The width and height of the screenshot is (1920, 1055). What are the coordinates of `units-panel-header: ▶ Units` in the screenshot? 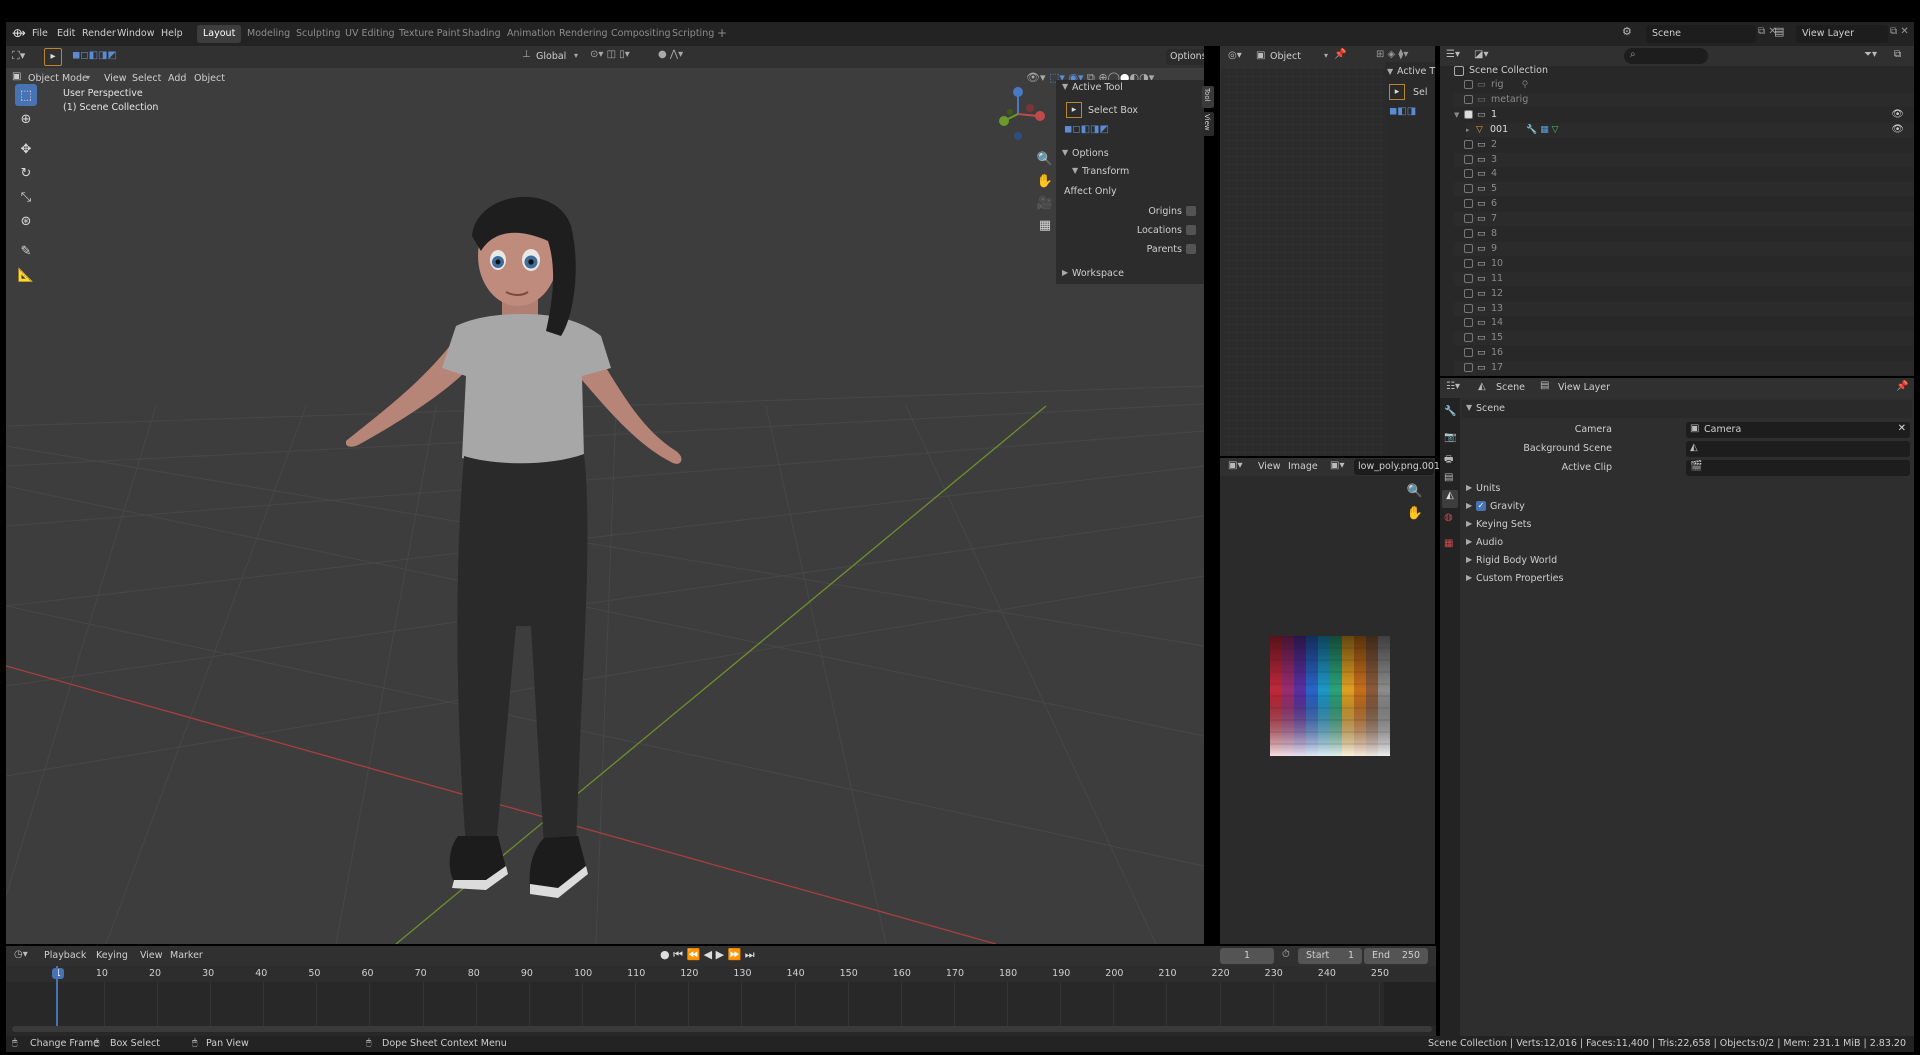 It's located at (1687, 489).